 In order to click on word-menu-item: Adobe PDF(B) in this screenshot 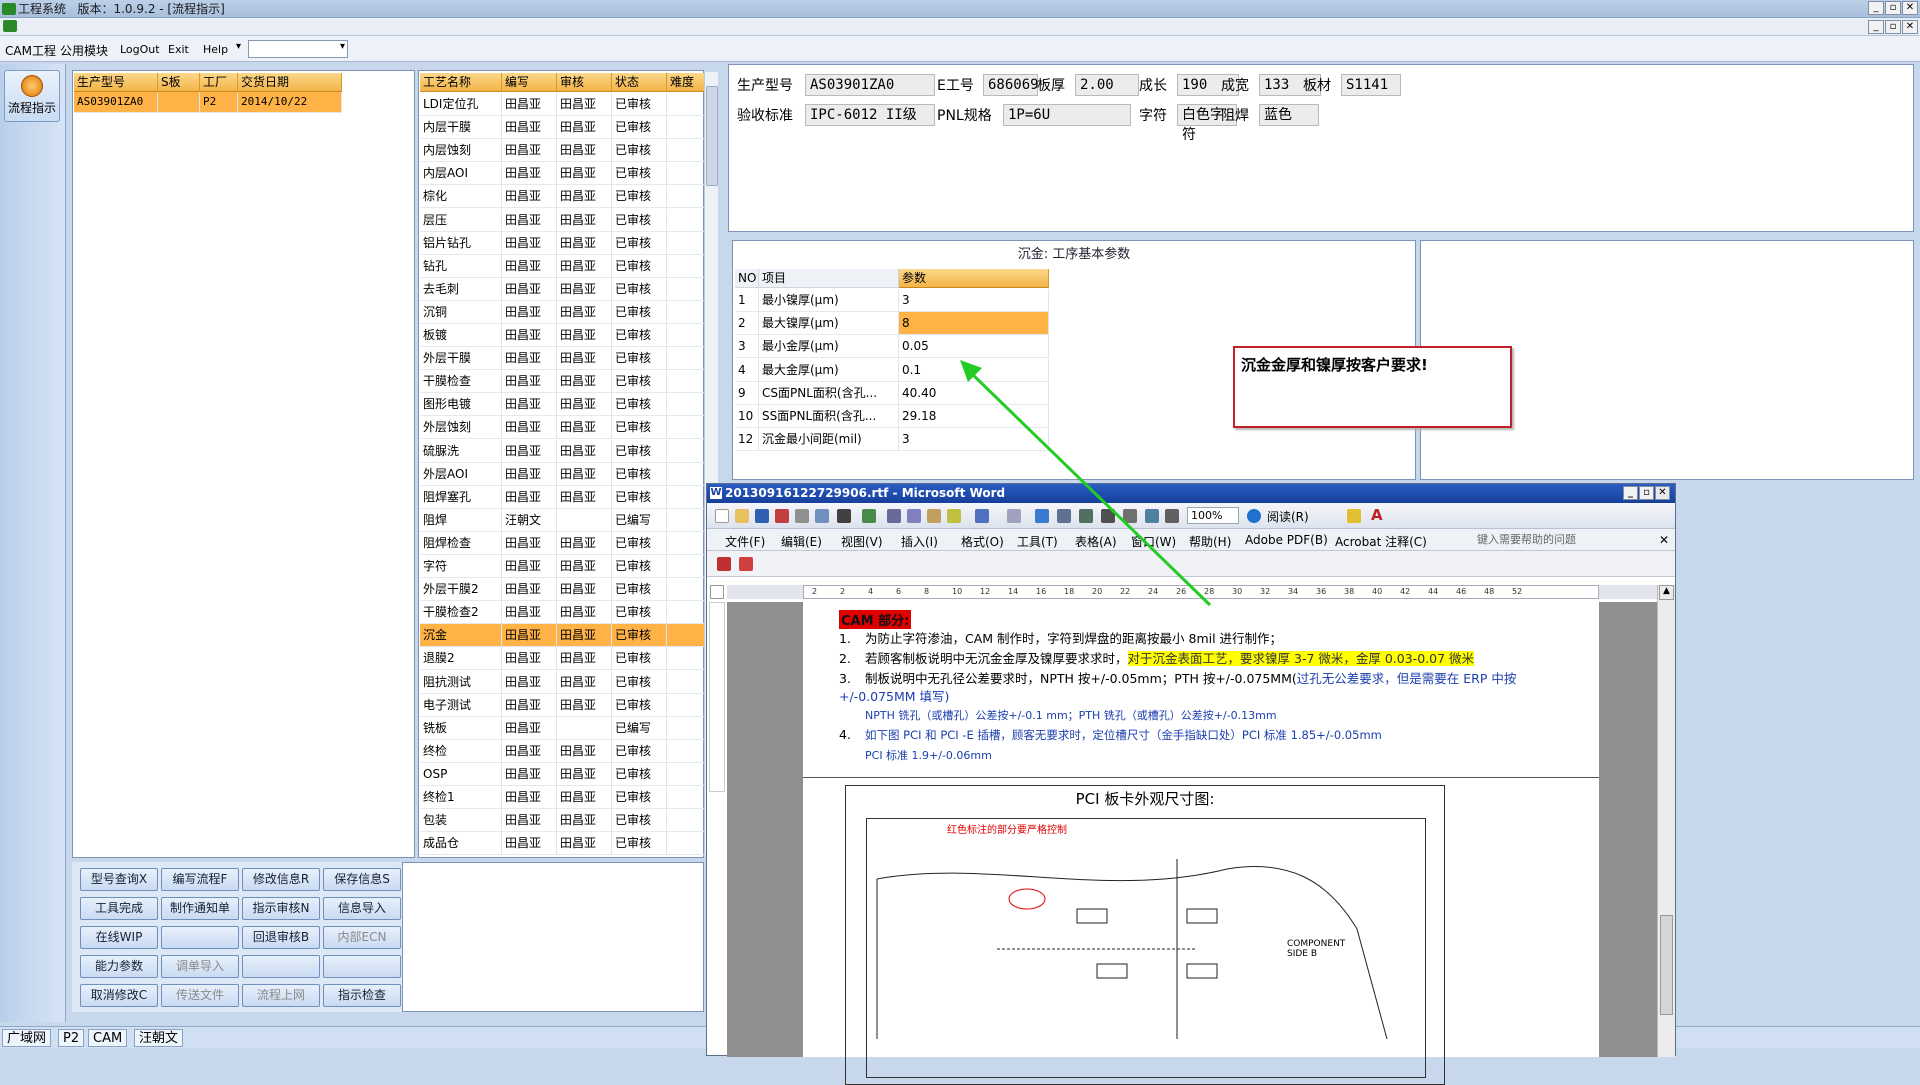, I will do `click(1286, 540)`.